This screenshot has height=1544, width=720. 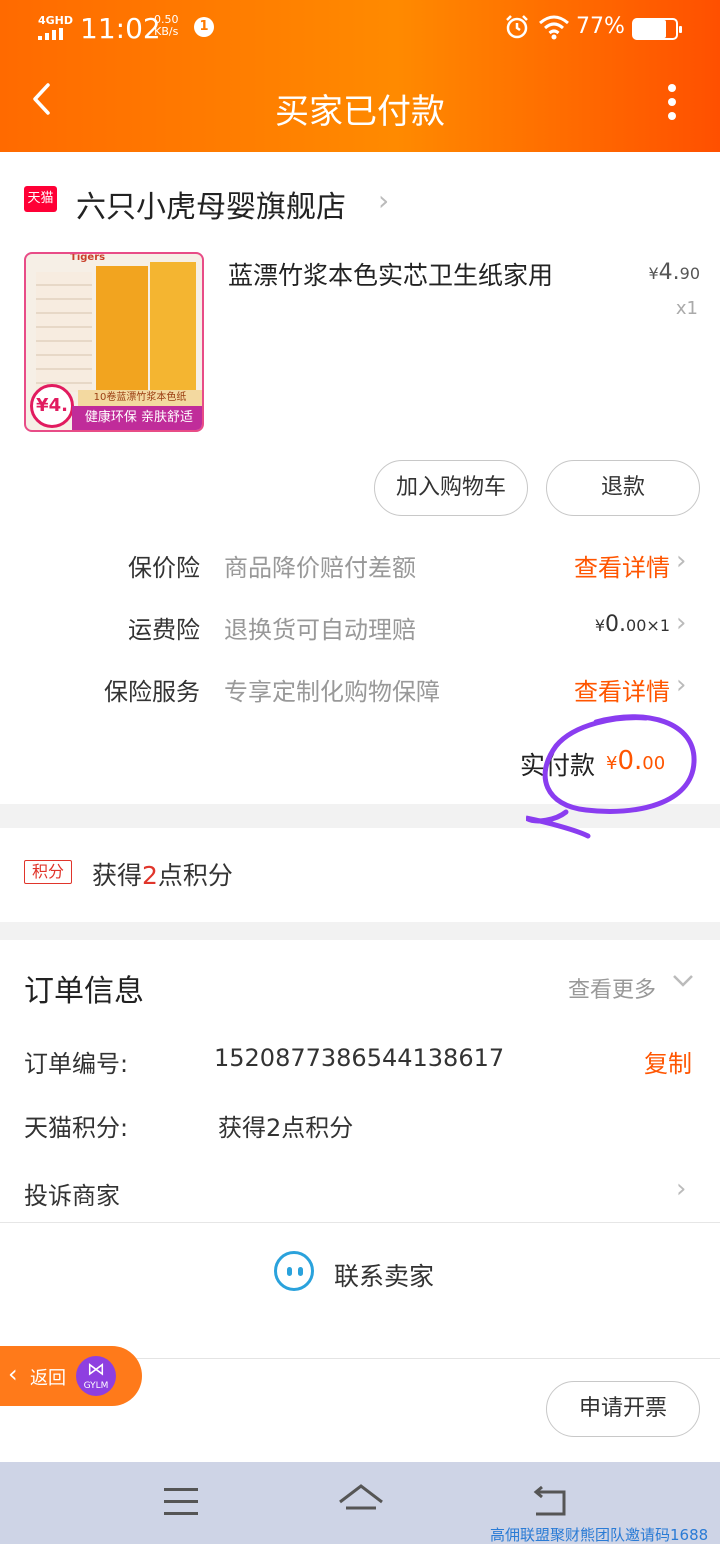 I want to click on wifi-icon, so click(x=554, y=30).